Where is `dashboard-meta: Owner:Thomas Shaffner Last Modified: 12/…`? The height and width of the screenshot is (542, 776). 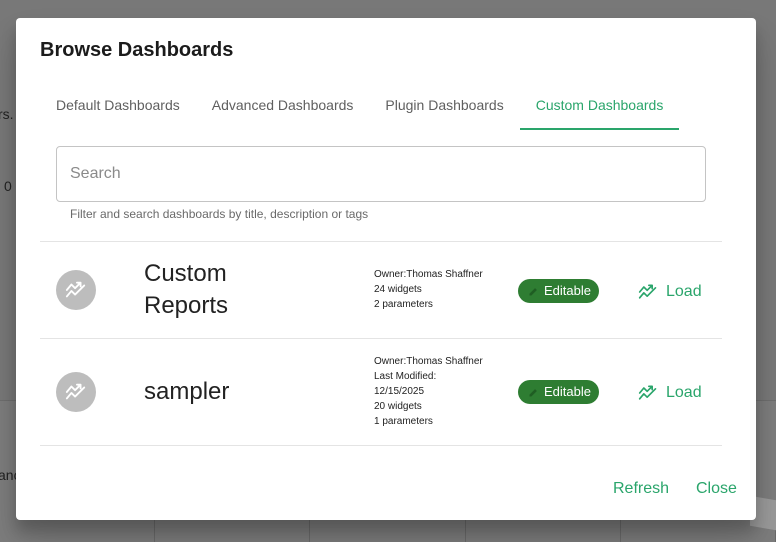 dashboard-meta: Owner:Thomas Shaffner Last Modified: 12/… is located at coordinates (434, 391).